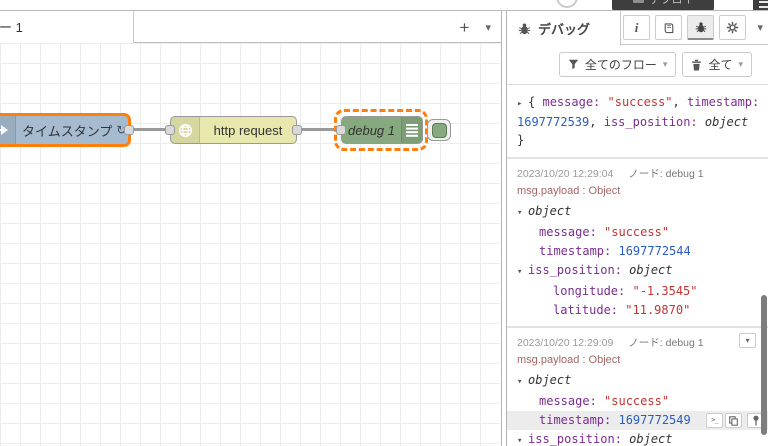 This screenshot has width=768, height=446. Describe the element at coordinates (488, 27) in the screenshot. I see `flow-list-chevron-down-icon: ▾` at that location.